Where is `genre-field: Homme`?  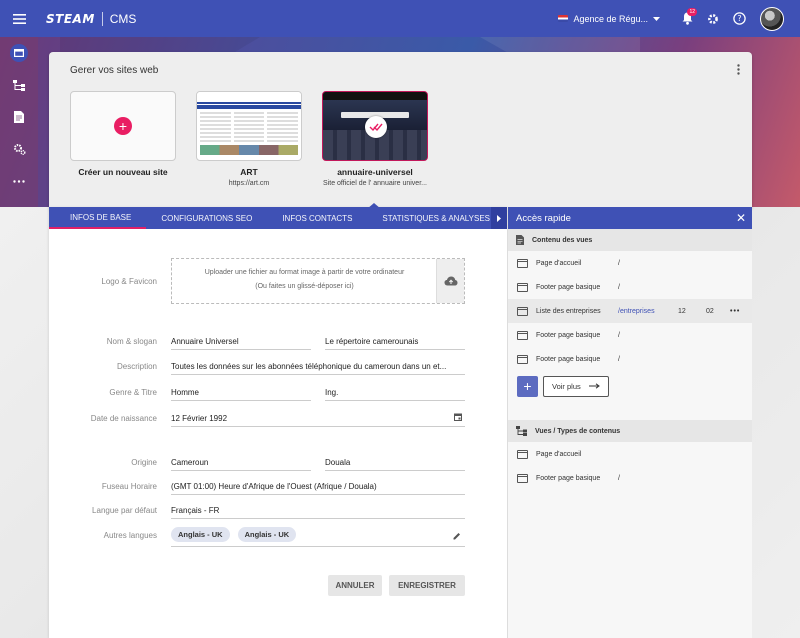 genre-field: Homme is located at coordinates (241, 394).